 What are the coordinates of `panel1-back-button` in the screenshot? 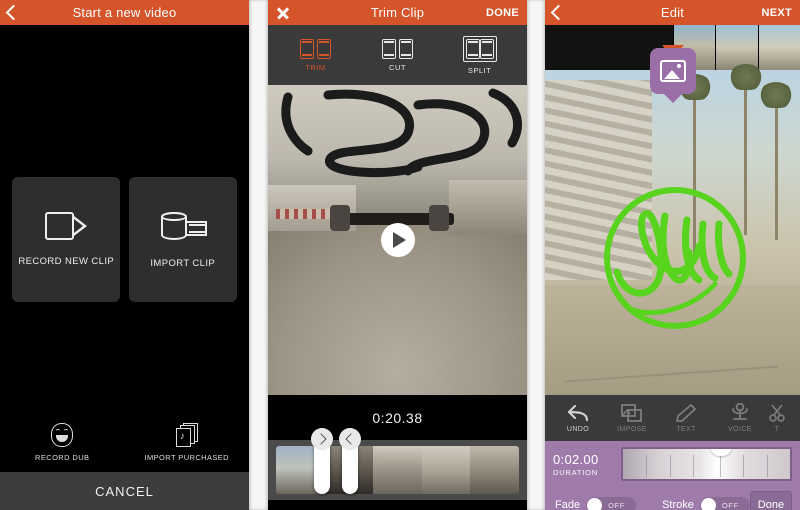 It's located at (13, 12).